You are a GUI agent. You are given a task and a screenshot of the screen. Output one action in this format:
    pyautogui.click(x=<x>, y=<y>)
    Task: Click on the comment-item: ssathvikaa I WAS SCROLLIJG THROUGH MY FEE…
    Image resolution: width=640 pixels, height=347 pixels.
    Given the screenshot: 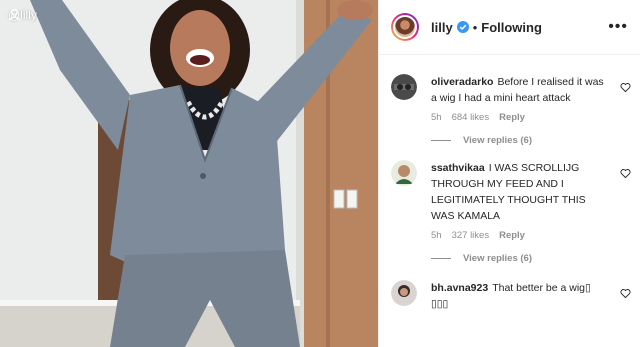 What is the action you would take?
    pyautogui.click(x=515, y=212)
    